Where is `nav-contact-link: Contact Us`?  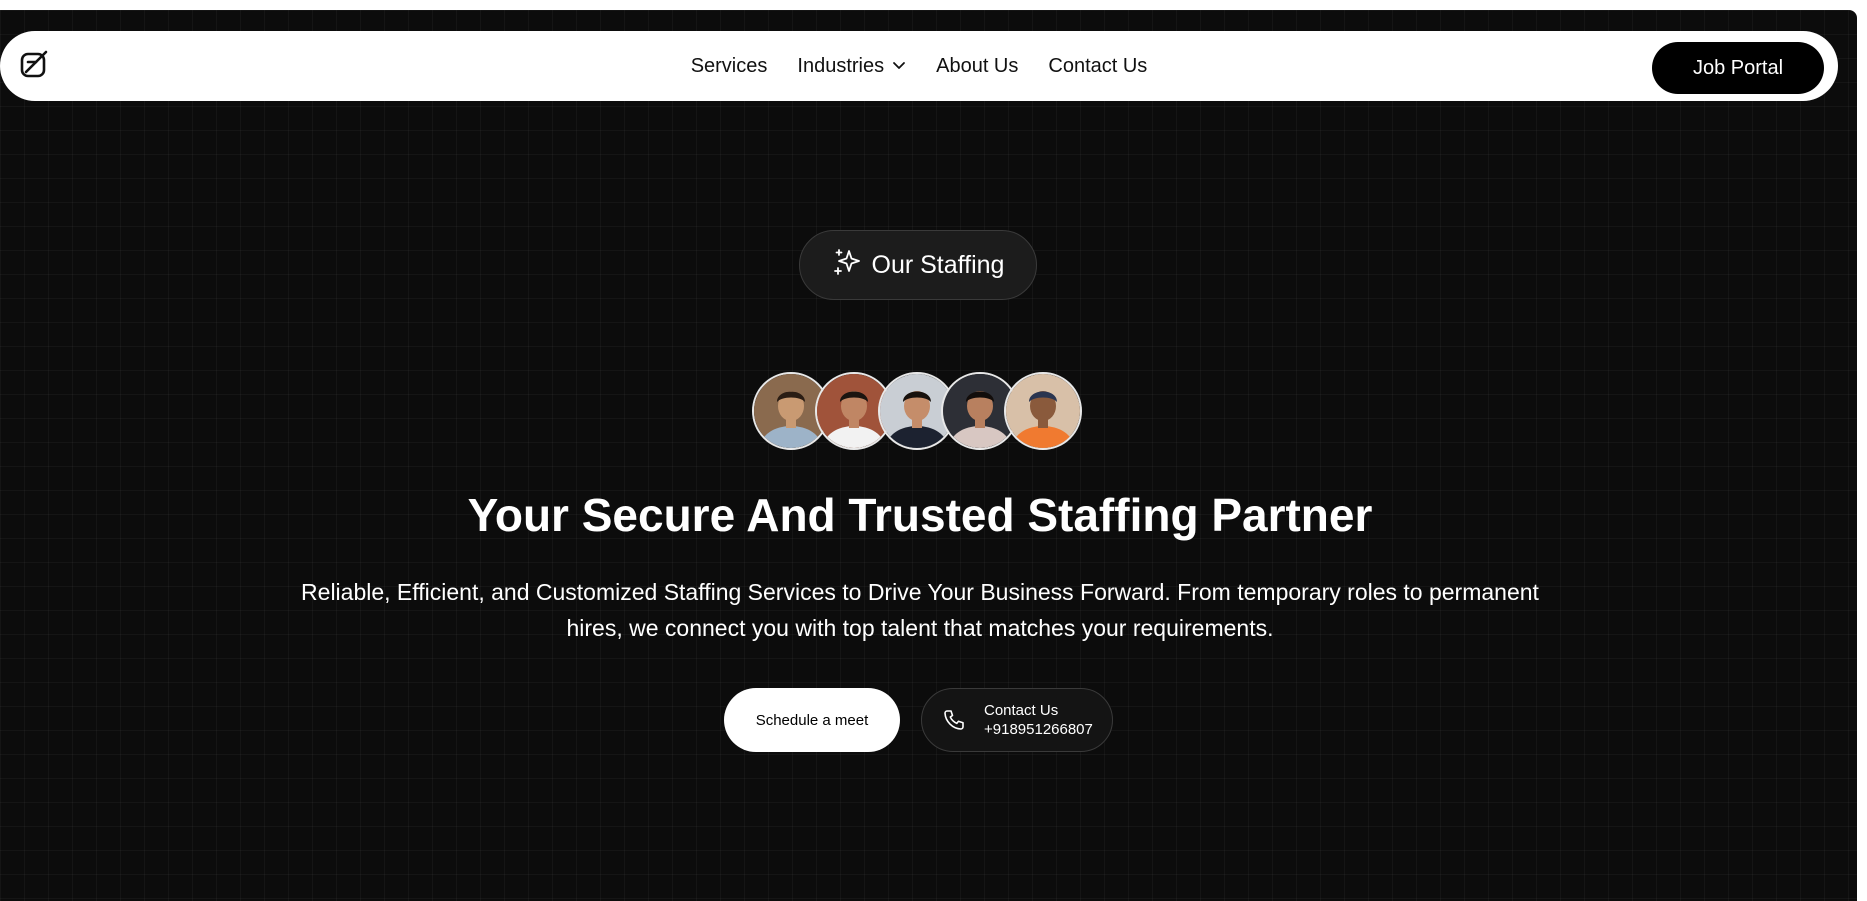
nav-contact-link: Contact Us is located at coordinates (1097, 66).